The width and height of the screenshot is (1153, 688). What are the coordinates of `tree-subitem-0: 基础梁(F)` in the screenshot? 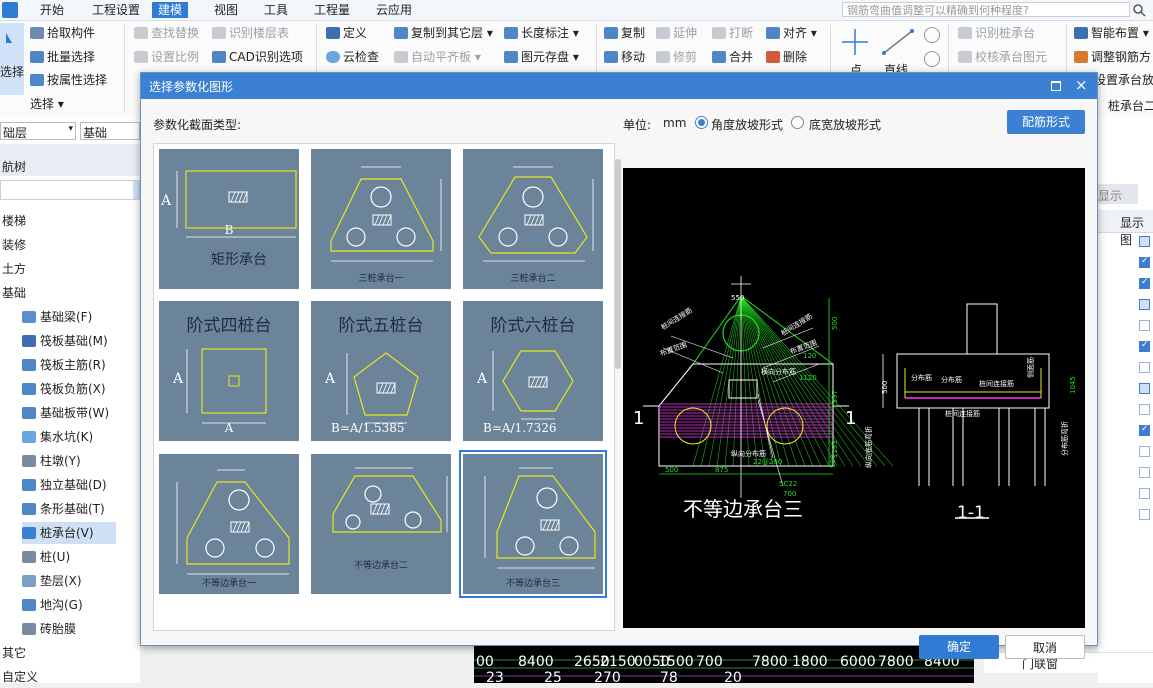 It's located at (57, 317).